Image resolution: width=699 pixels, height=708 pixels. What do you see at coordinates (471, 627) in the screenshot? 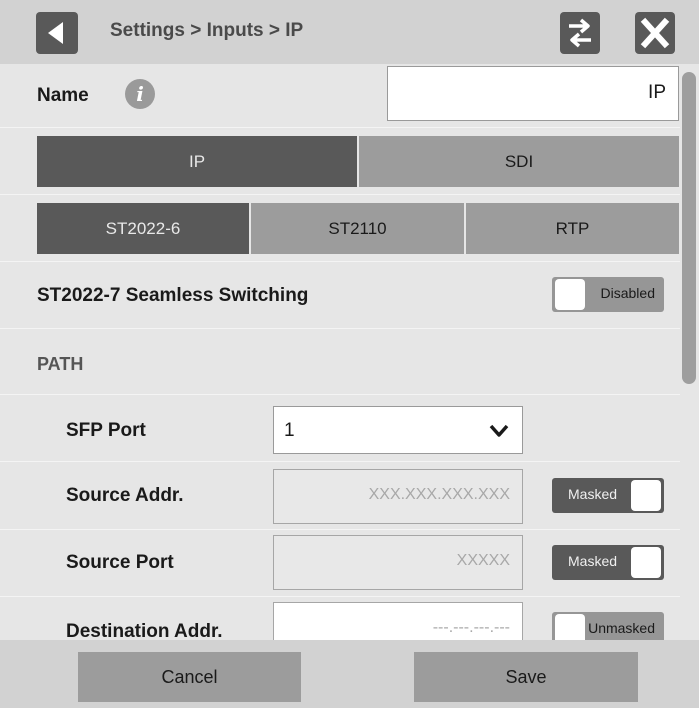
I see `destination-addr-placeholder: ---.---.---.---` at bounding box center [471, 627].